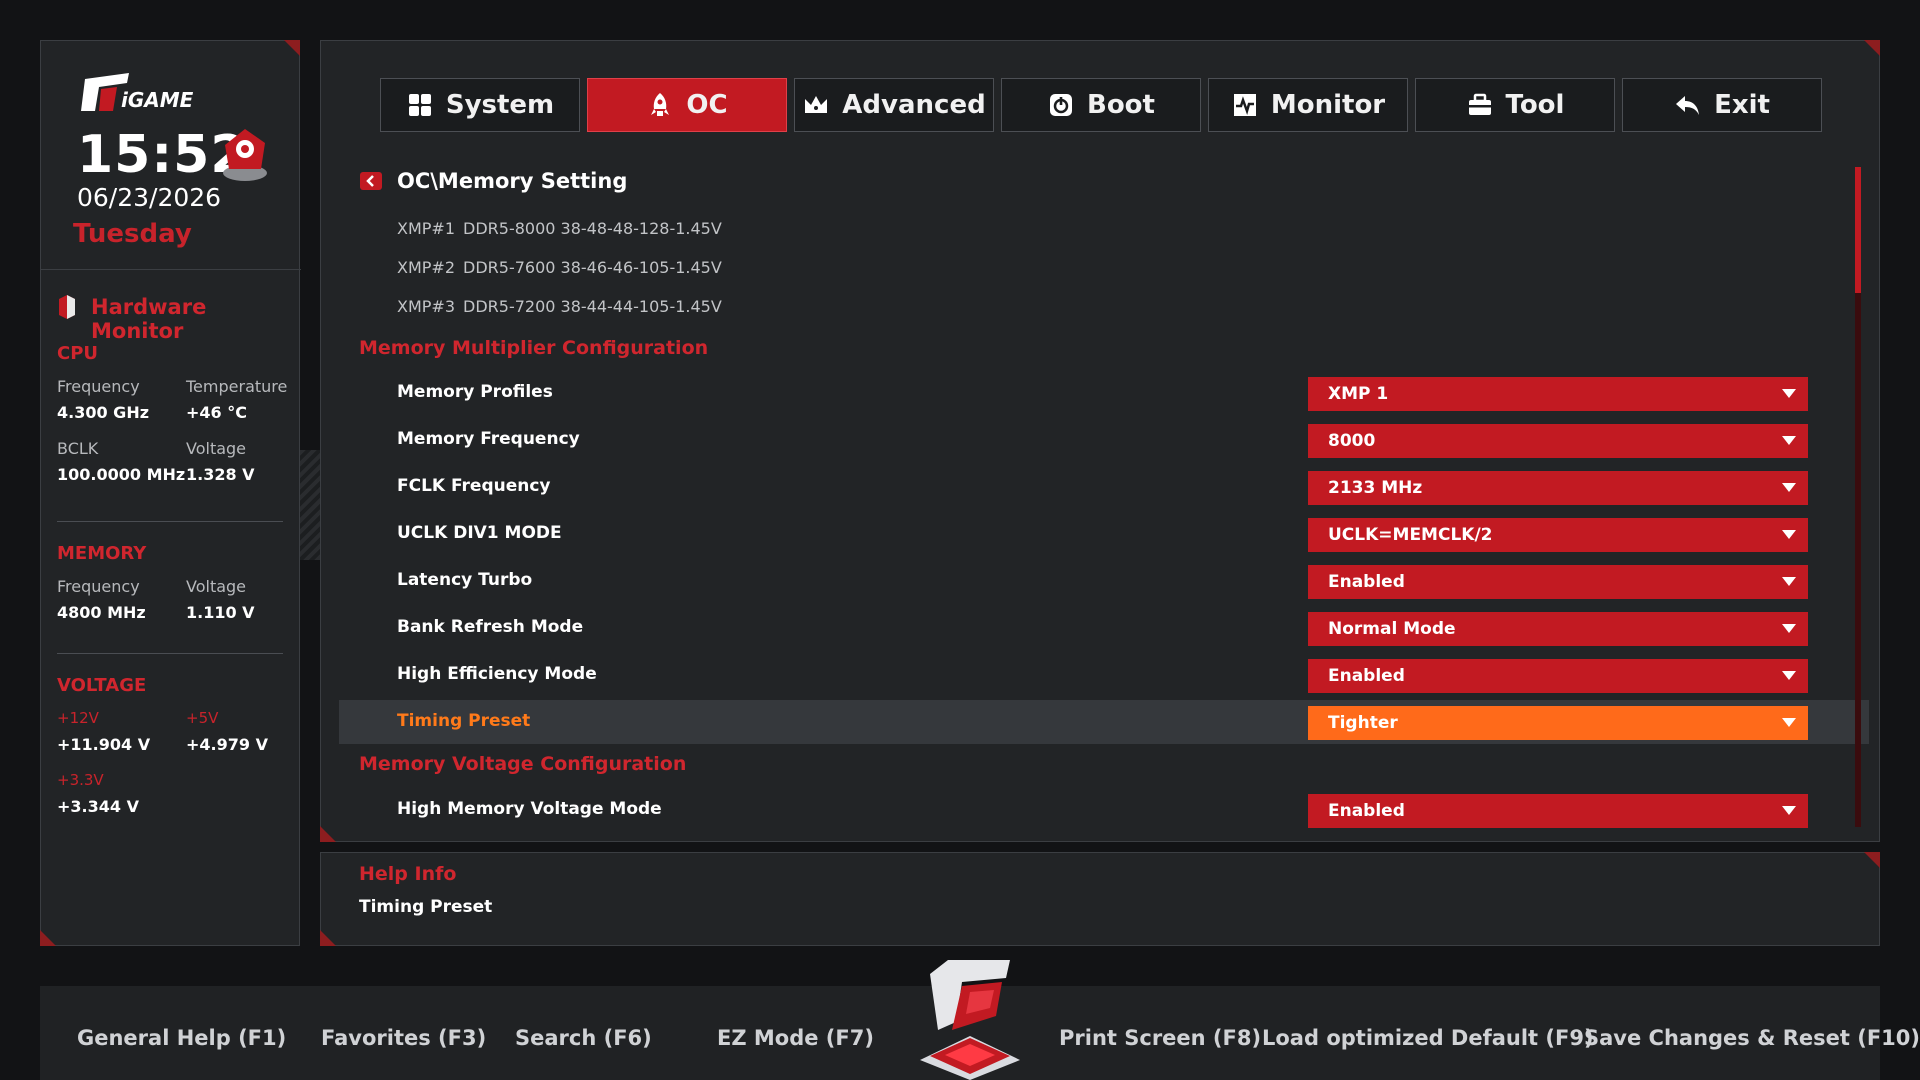  I want to click on voltage-5v-label: +5V, so click(202, 718).